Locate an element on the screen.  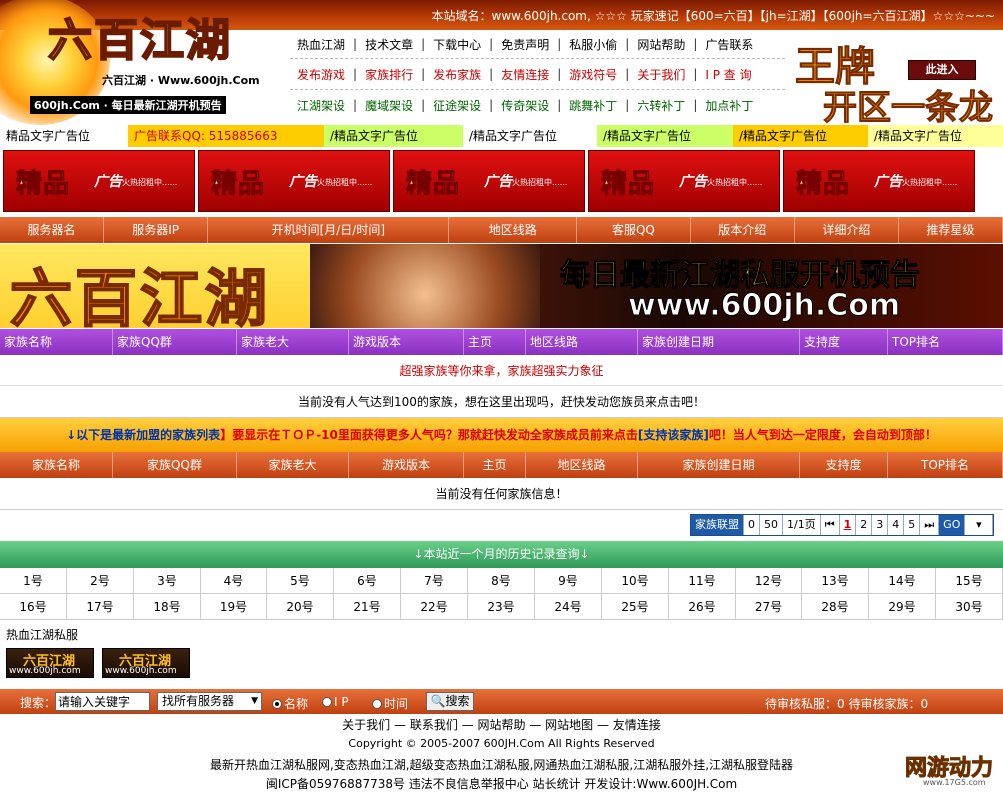
server-column-header: 服务器名 is located at coordinates (52, 230).